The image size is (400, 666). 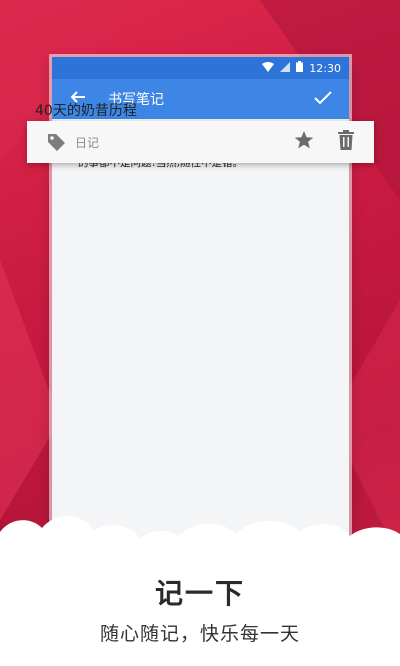 What do you see at coordinates (136, 100) in the screenshot?
I see `page-title: 书写笔记` at bounding box center [136, 100].